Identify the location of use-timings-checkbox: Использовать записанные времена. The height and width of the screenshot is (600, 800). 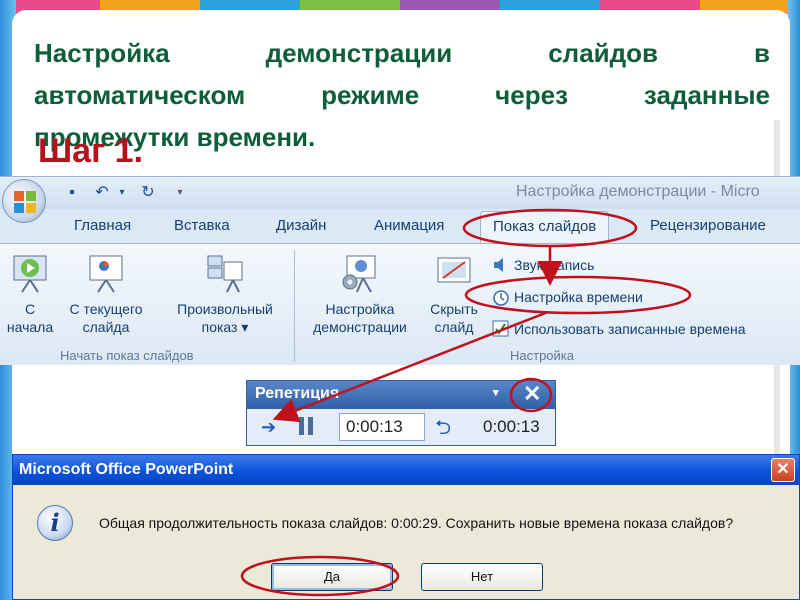
(619, 329).